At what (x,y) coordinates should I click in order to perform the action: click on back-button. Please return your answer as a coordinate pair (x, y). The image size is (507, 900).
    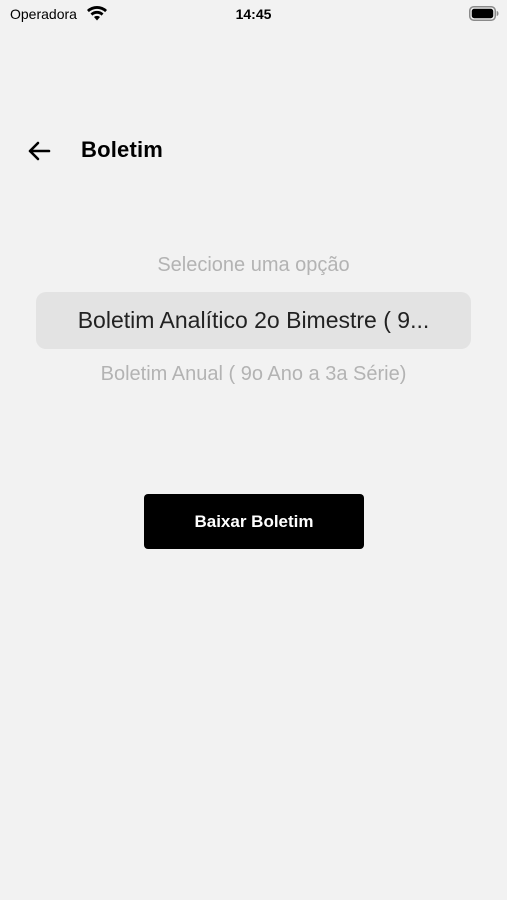
    Looking at the image, I should click on (39, 153).